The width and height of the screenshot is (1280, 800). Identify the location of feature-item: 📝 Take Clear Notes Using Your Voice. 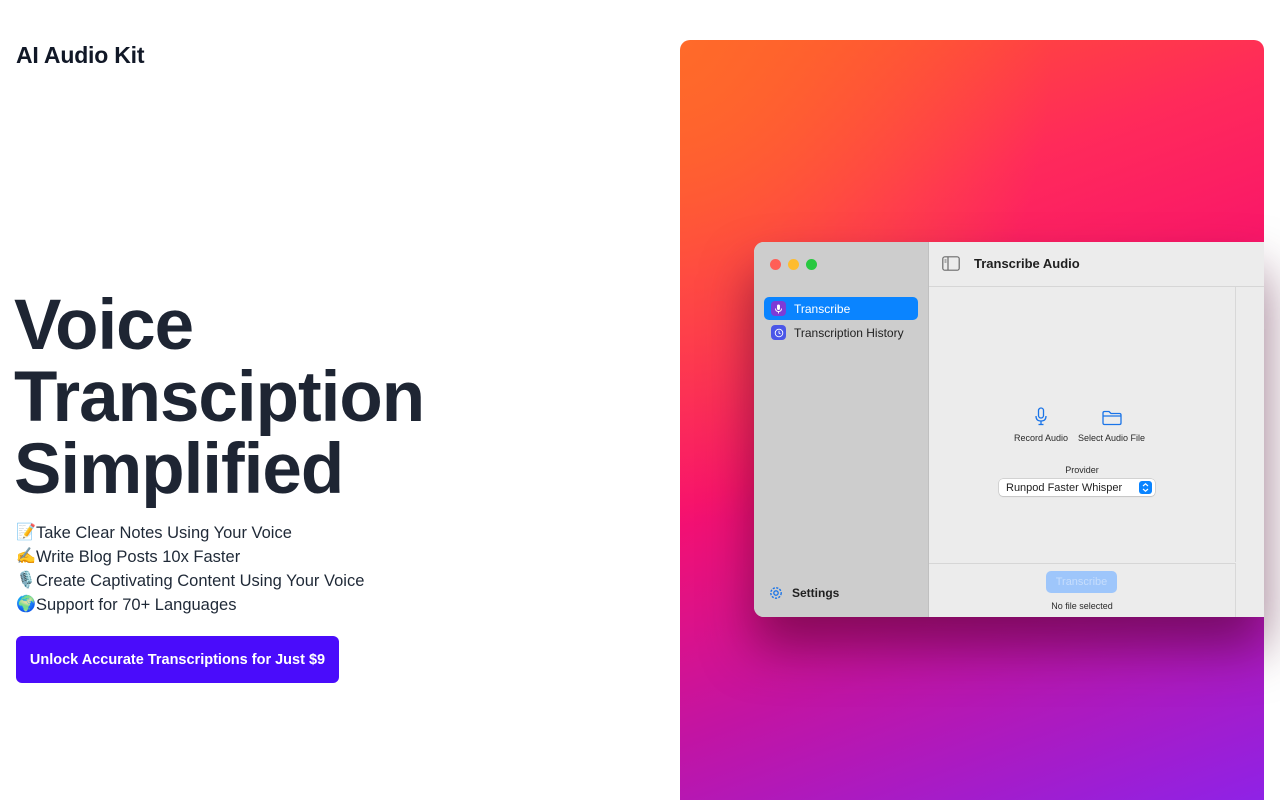
(190, 533).